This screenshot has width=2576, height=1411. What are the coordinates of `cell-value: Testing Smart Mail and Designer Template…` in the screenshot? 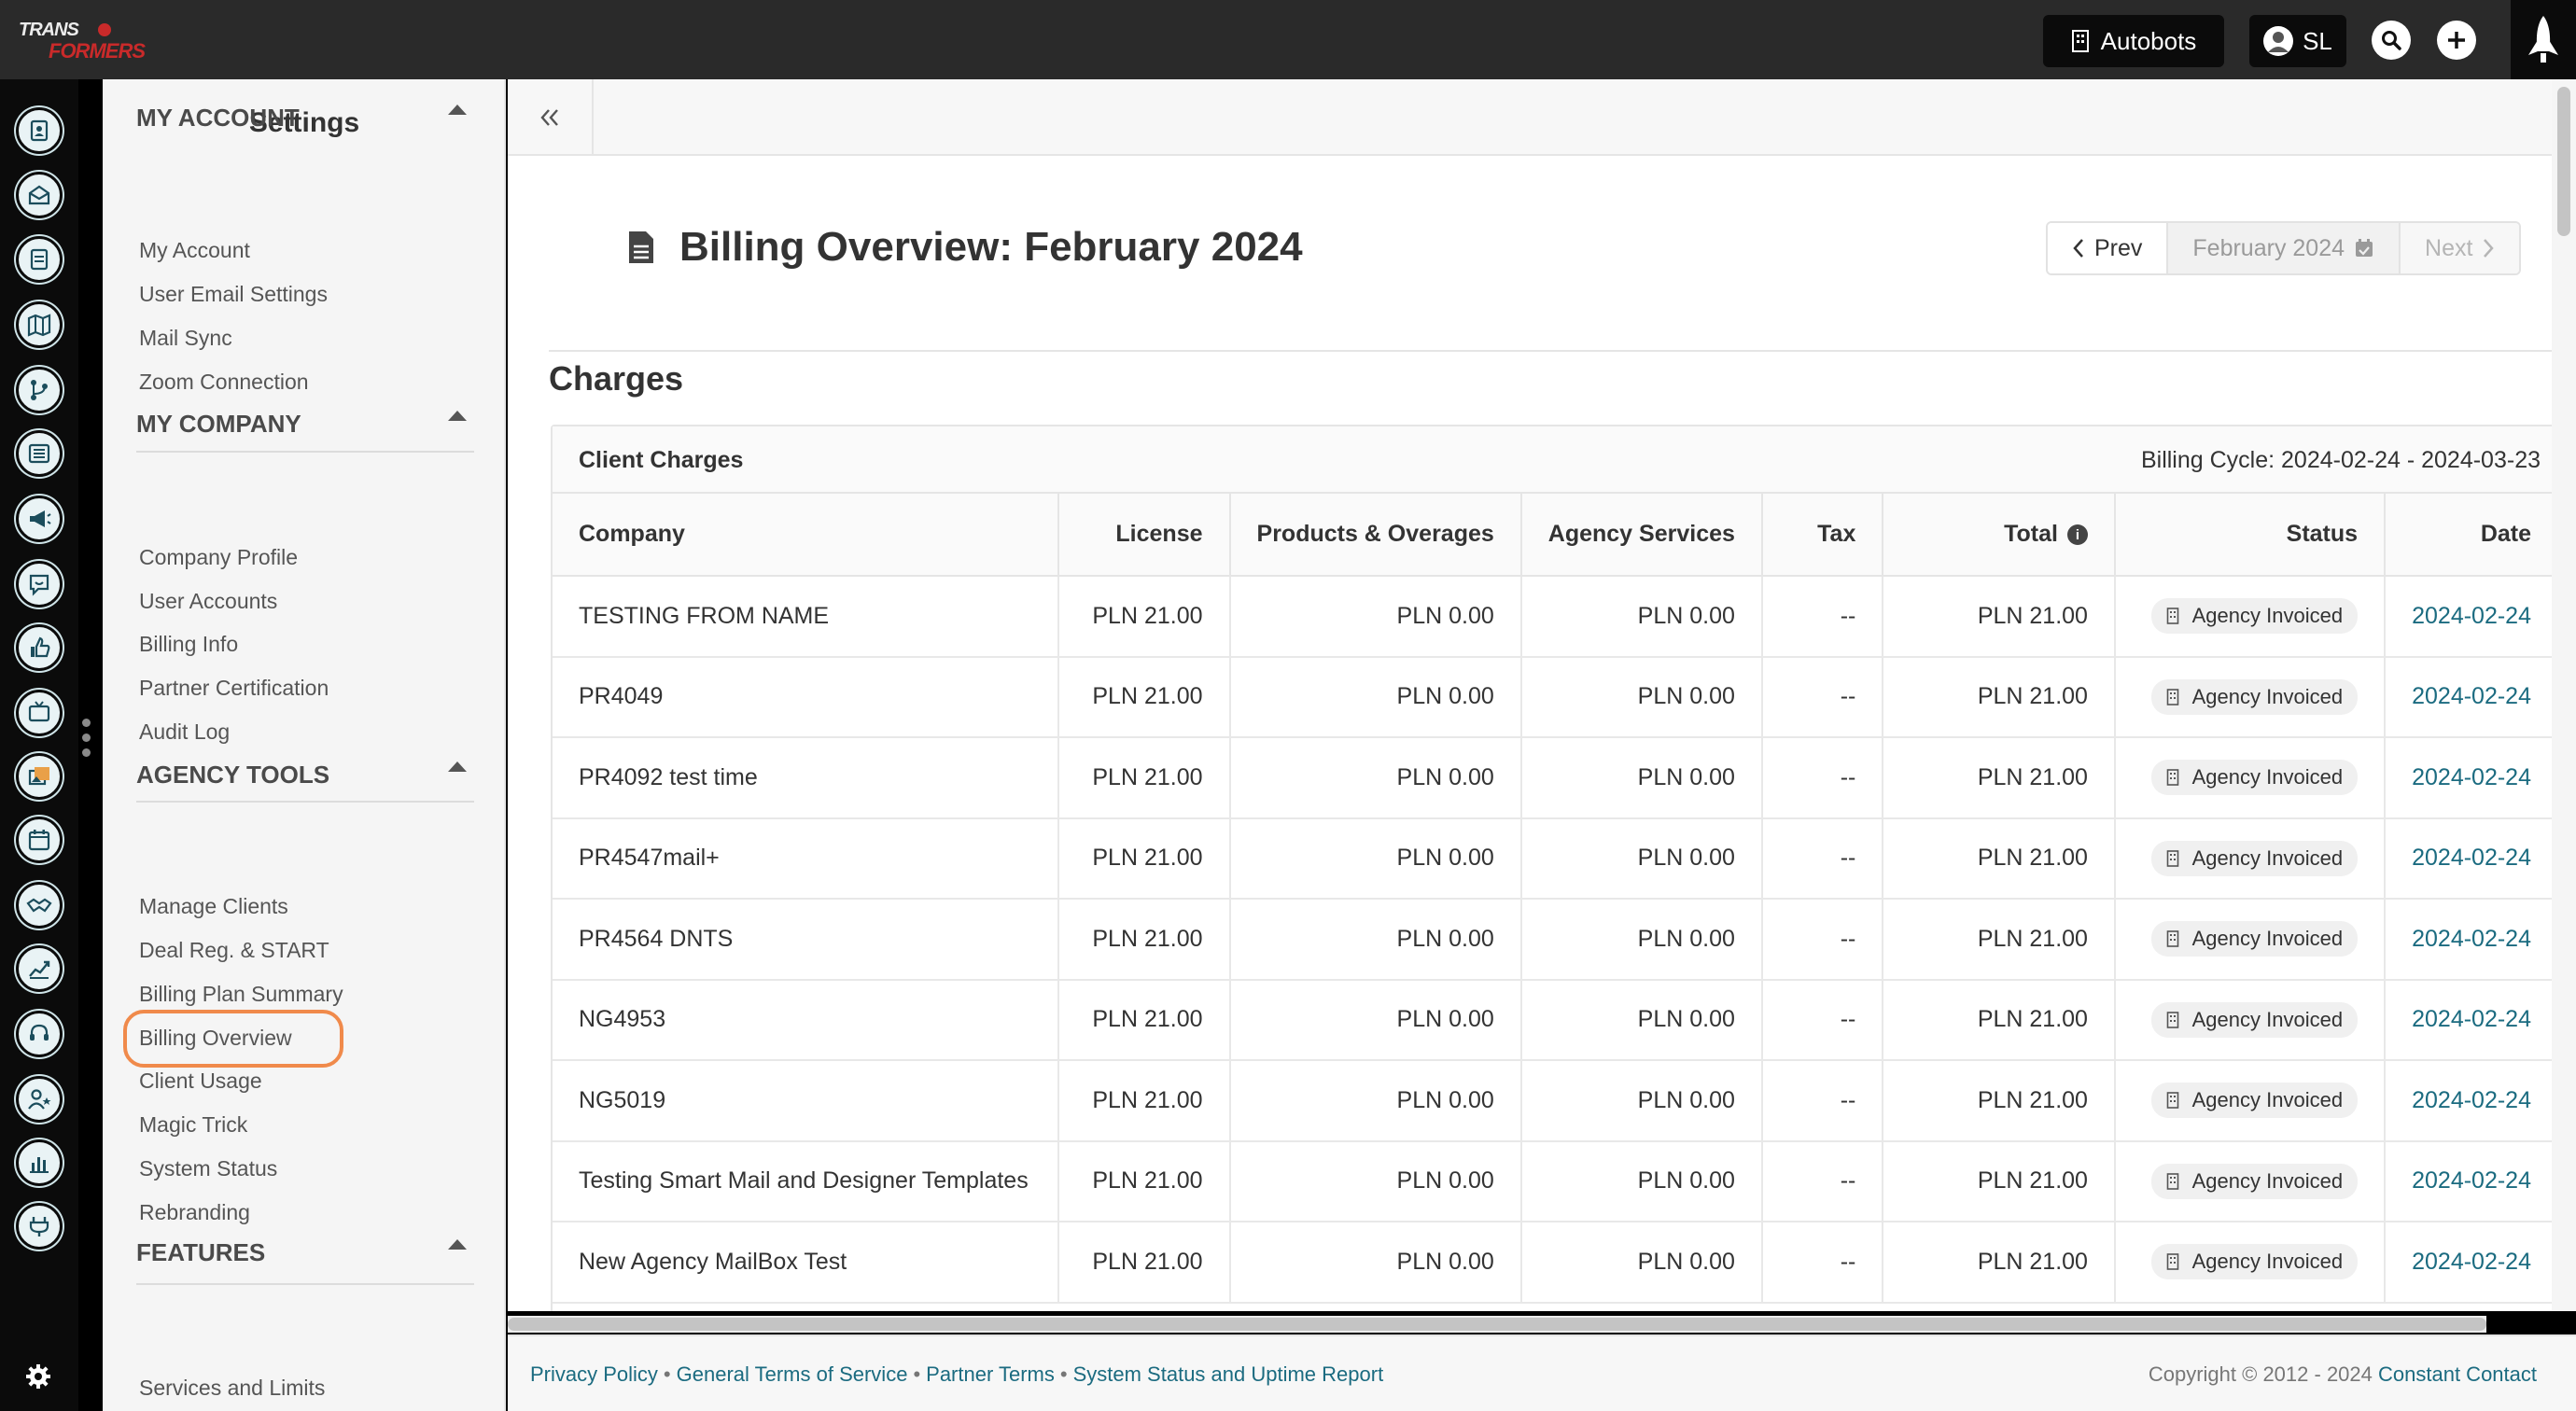 It's located at (804, 1180).